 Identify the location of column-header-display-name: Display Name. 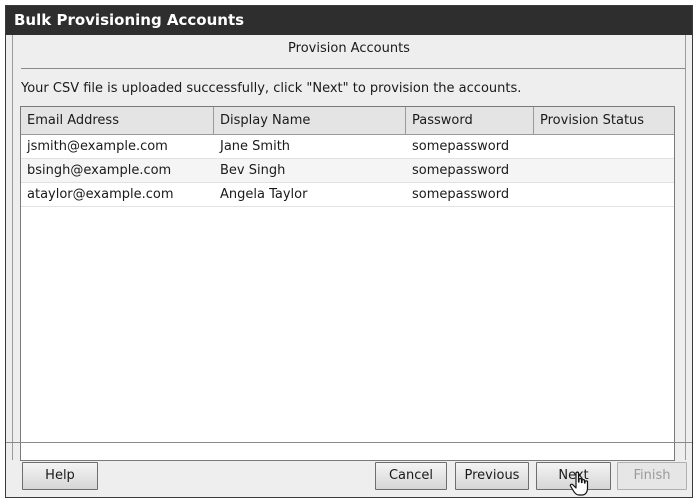
(310, 120).